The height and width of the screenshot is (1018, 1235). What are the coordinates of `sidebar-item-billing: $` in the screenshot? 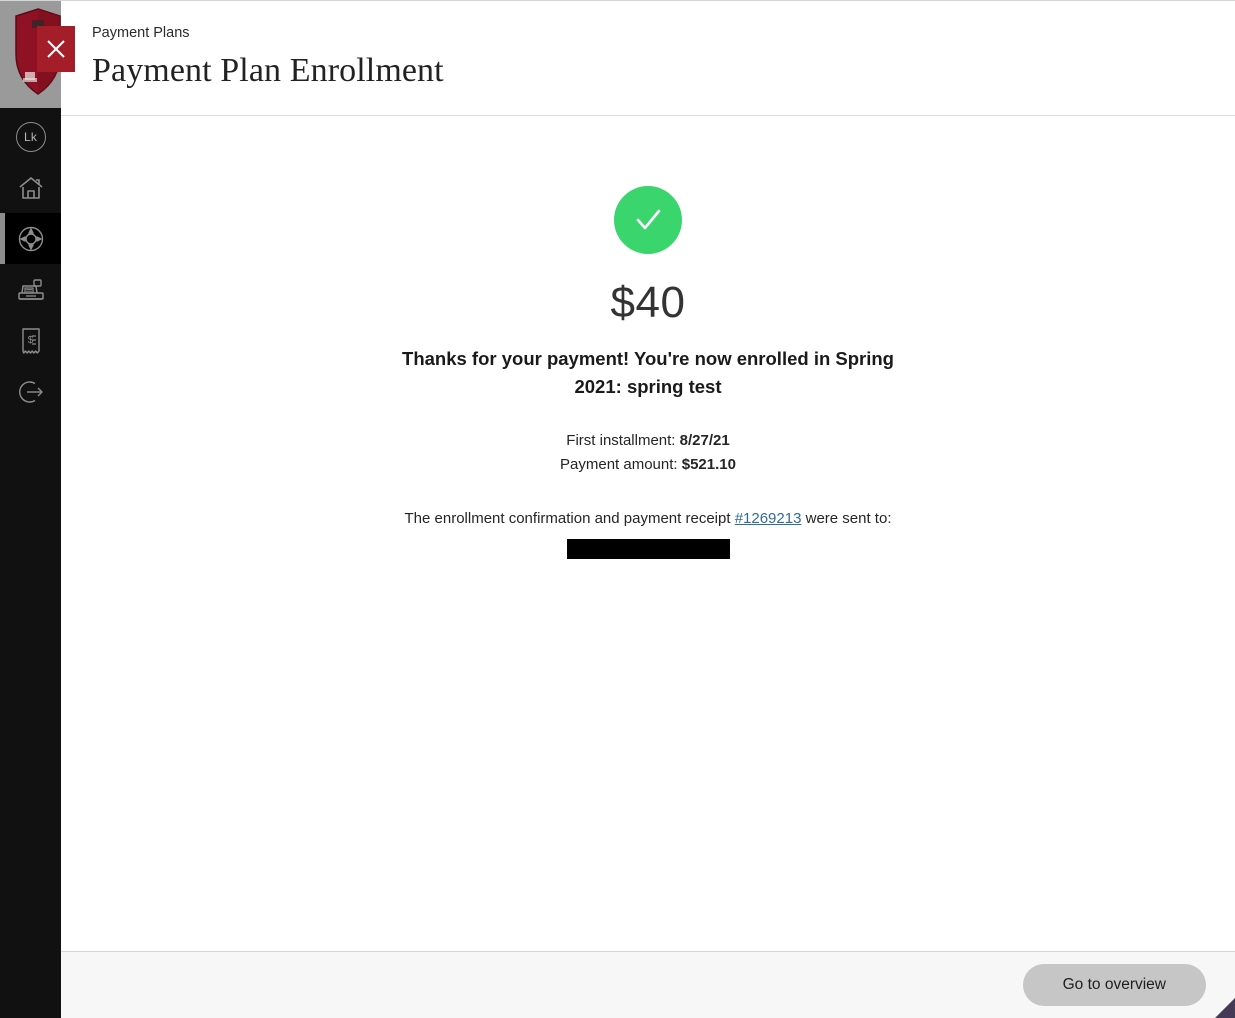 It's located at (30, 340).